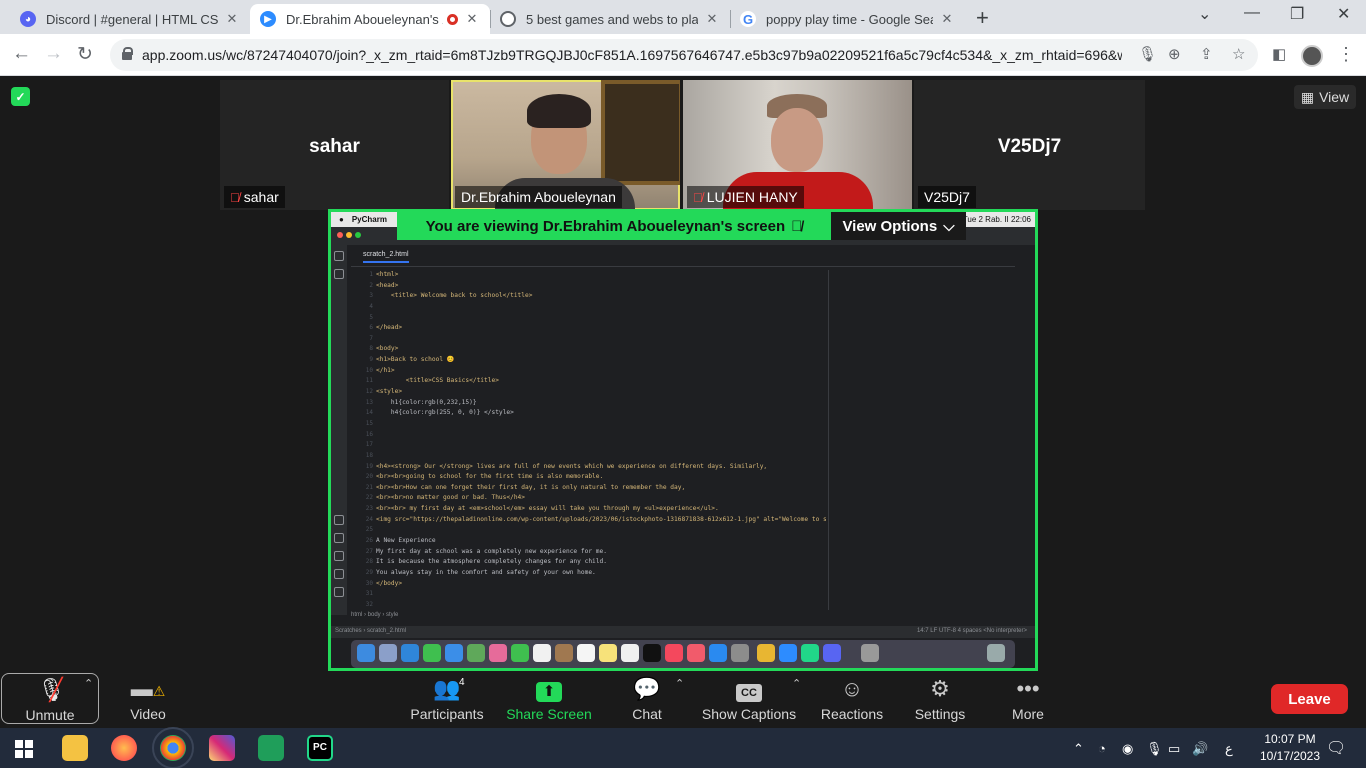 The height and width of the screenshot is (768, 1366). What do you see at coordinates (339, 556) in the screenshot?
I see `run-icon` at bounding box center [339, 556].